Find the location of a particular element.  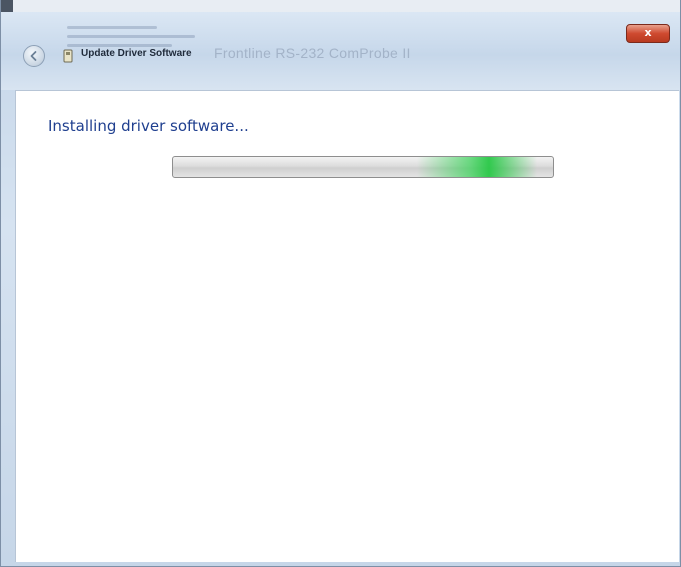

device-name: Frontline RS-232 ComProbe II is located at coordinates (312, 53).